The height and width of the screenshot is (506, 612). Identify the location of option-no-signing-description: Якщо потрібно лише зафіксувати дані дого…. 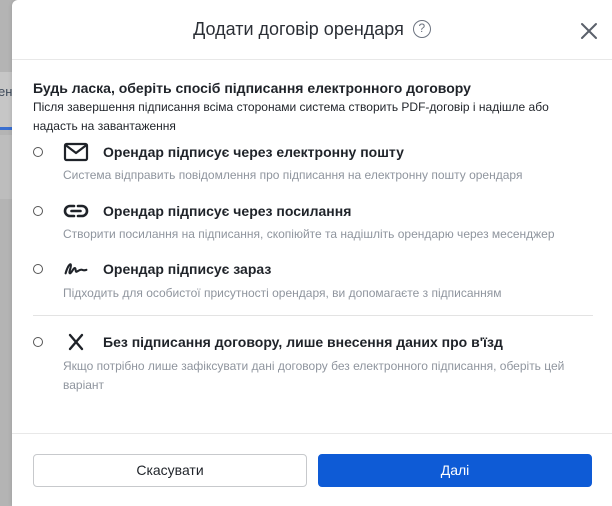
(314, 375).